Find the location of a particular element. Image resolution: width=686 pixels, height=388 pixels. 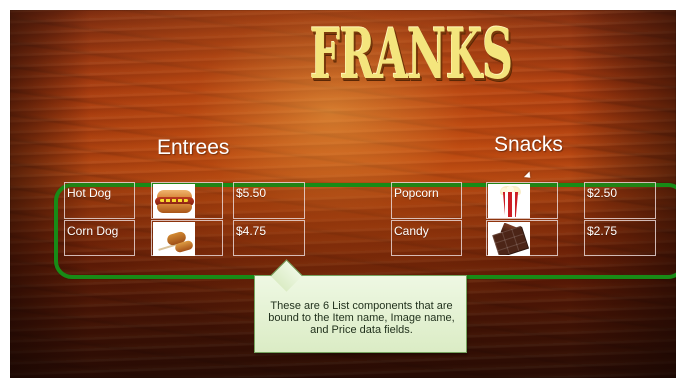

snack-name-popcorn: Popcorn is located at coordinates (416, 193).